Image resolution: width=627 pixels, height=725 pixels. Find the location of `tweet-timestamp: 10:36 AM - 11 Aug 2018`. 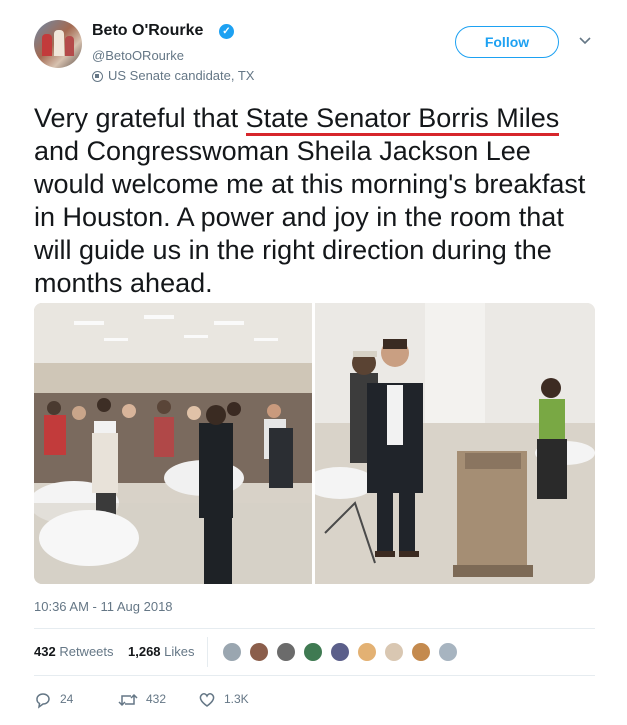

tweet-timestamp: 10:36 AM - 11 Aug 2018 is located at coordinates (103, 606).